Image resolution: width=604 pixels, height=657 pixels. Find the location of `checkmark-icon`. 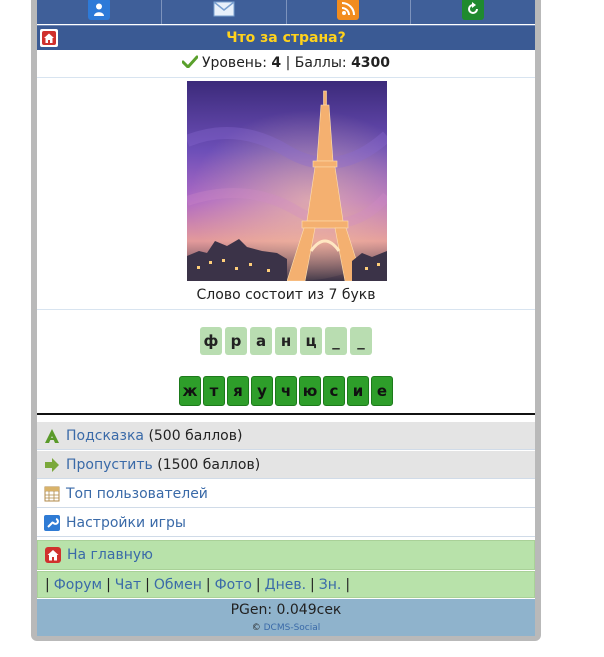

checkmark-icon is located at coordinates (190, 62).